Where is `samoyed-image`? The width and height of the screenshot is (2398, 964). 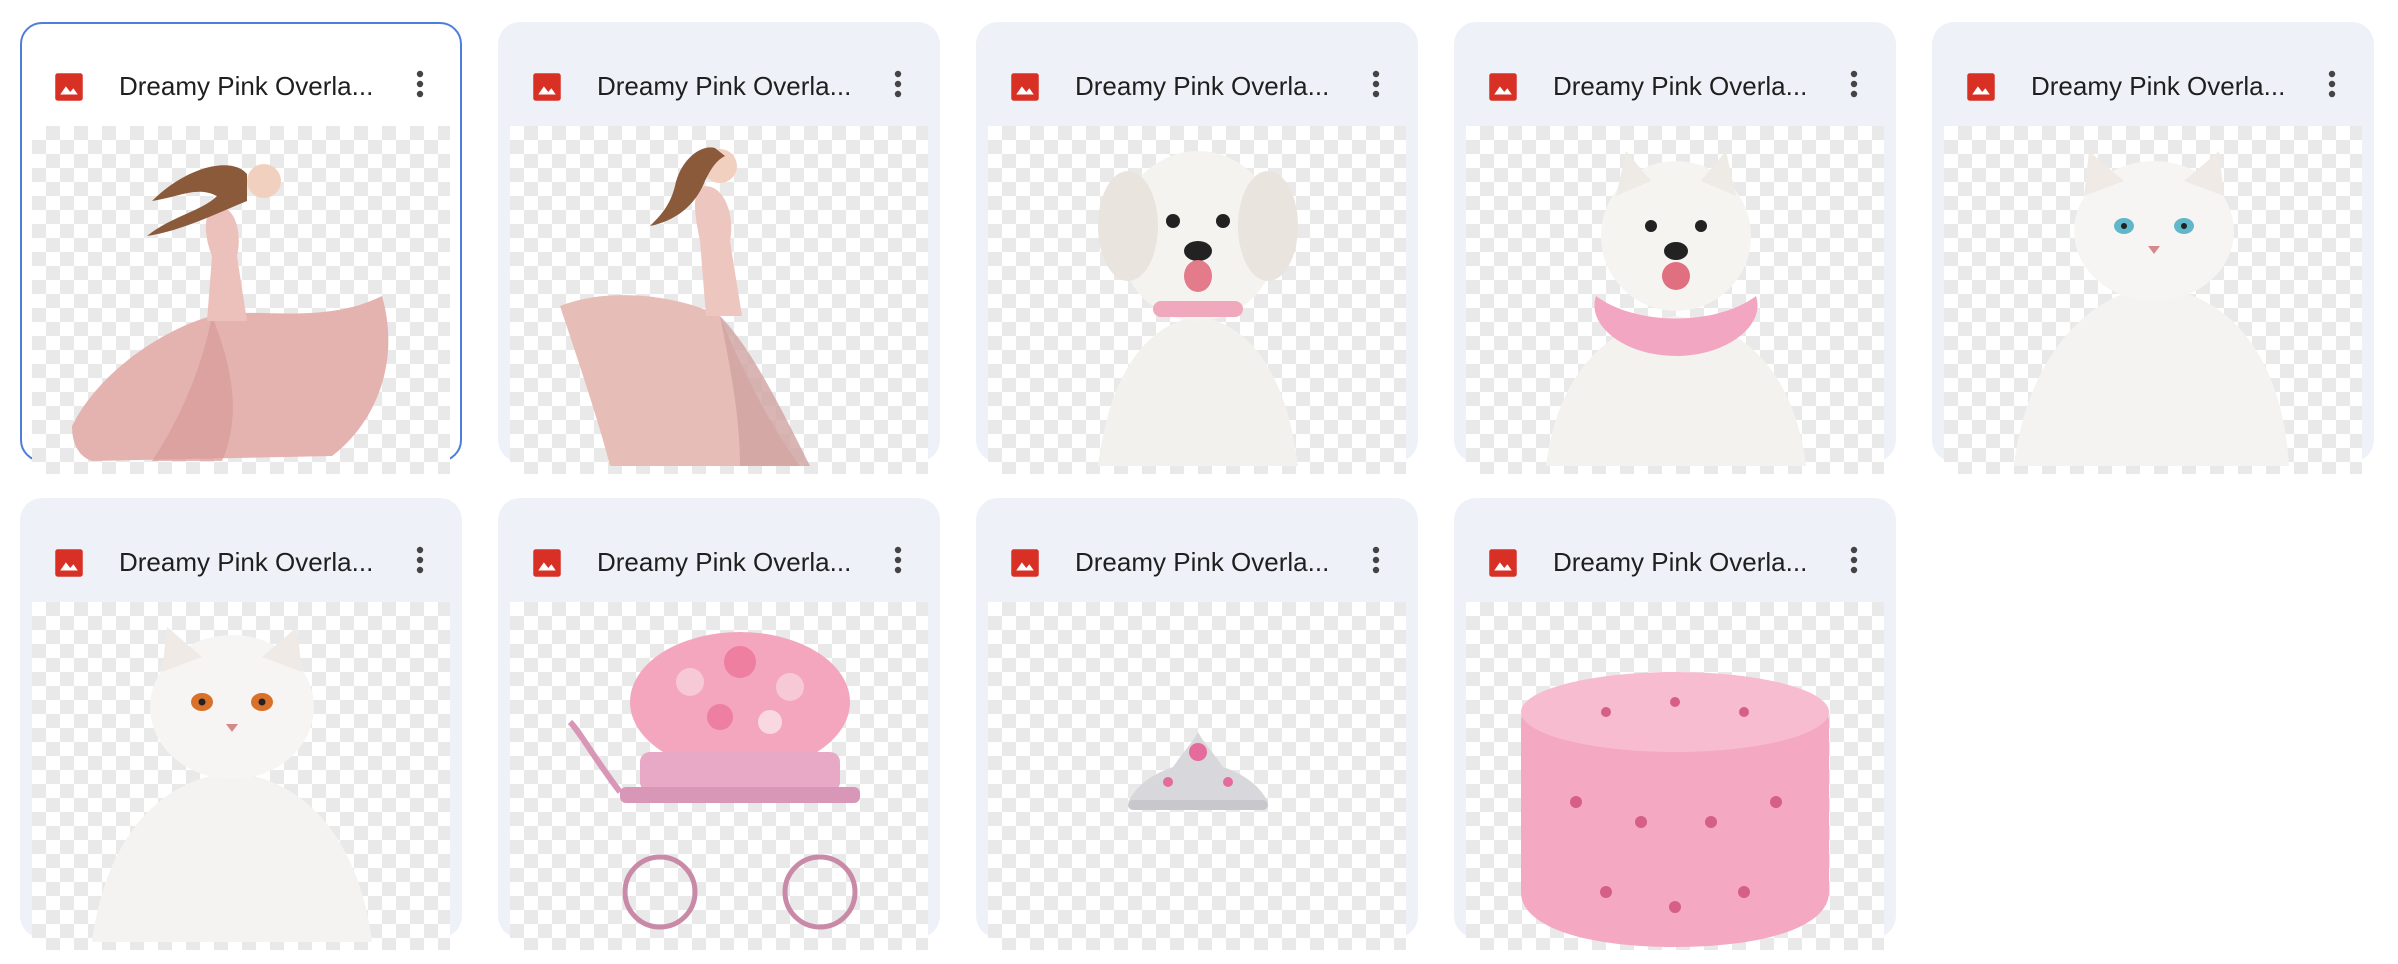
samoyed-image is located at coordinates (1676, 308).